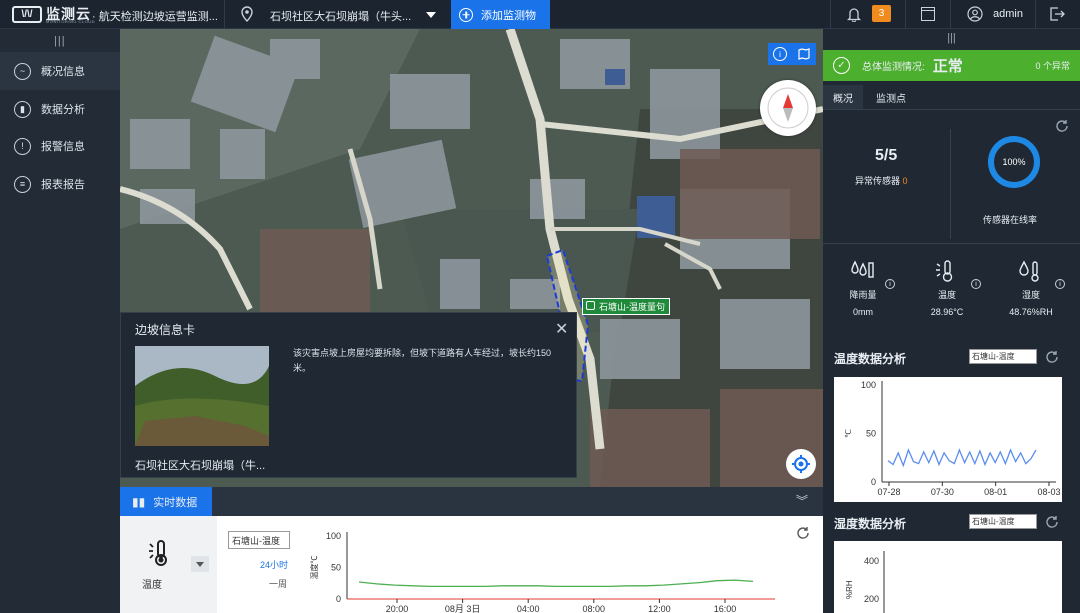 The image size is (1080, 613). What do you see at coordinates (1010, 220) in the screenshot?
I see `online-rate-label: 传感器在线率` at bounding box center [1010, 220].